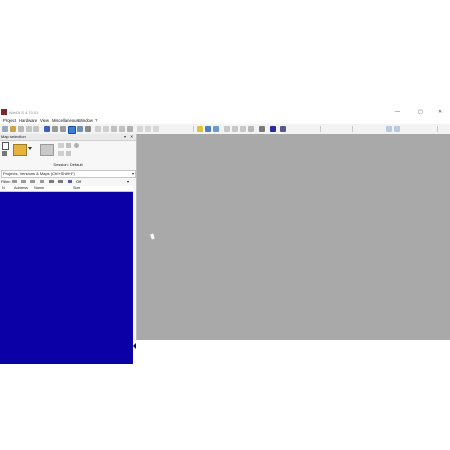 This screenshot has height=450, width=450. I want to click on save-icon, so click(21, 129).